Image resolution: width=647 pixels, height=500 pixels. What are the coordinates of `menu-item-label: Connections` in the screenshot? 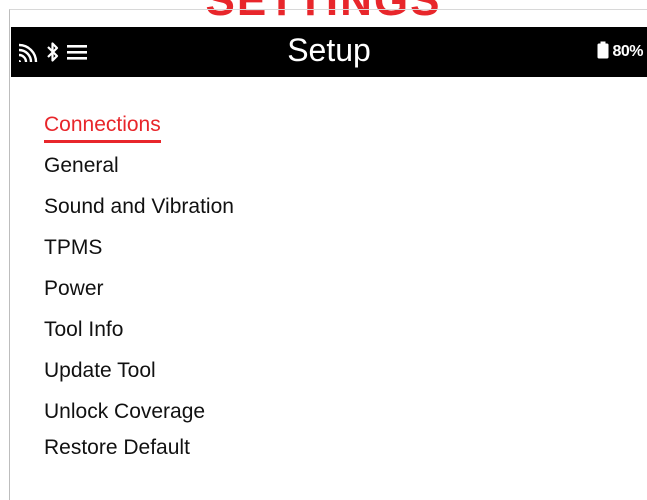 It's located at (102, 126).